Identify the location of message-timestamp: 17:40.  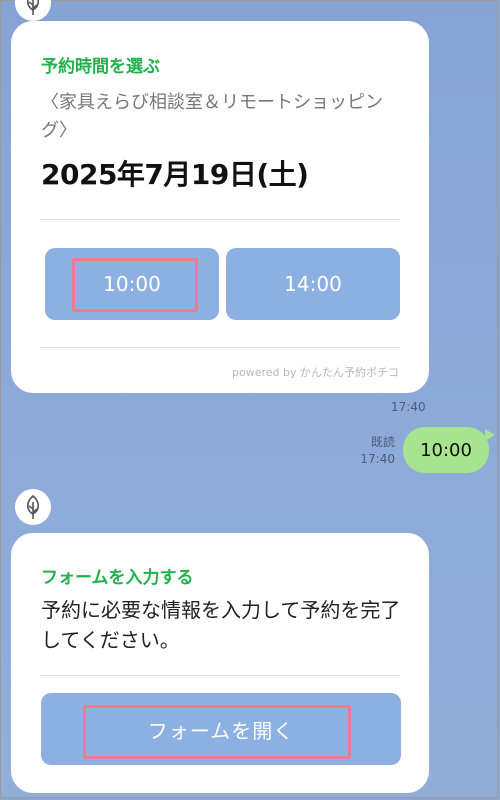
(408, 407).